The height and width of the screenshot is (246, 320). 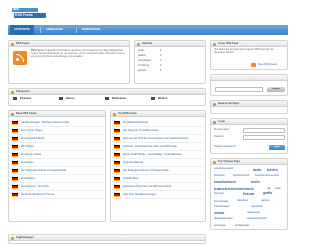 I want to click on list-item: Infos über Staetdenfernungen, so click(x=159, y=195).